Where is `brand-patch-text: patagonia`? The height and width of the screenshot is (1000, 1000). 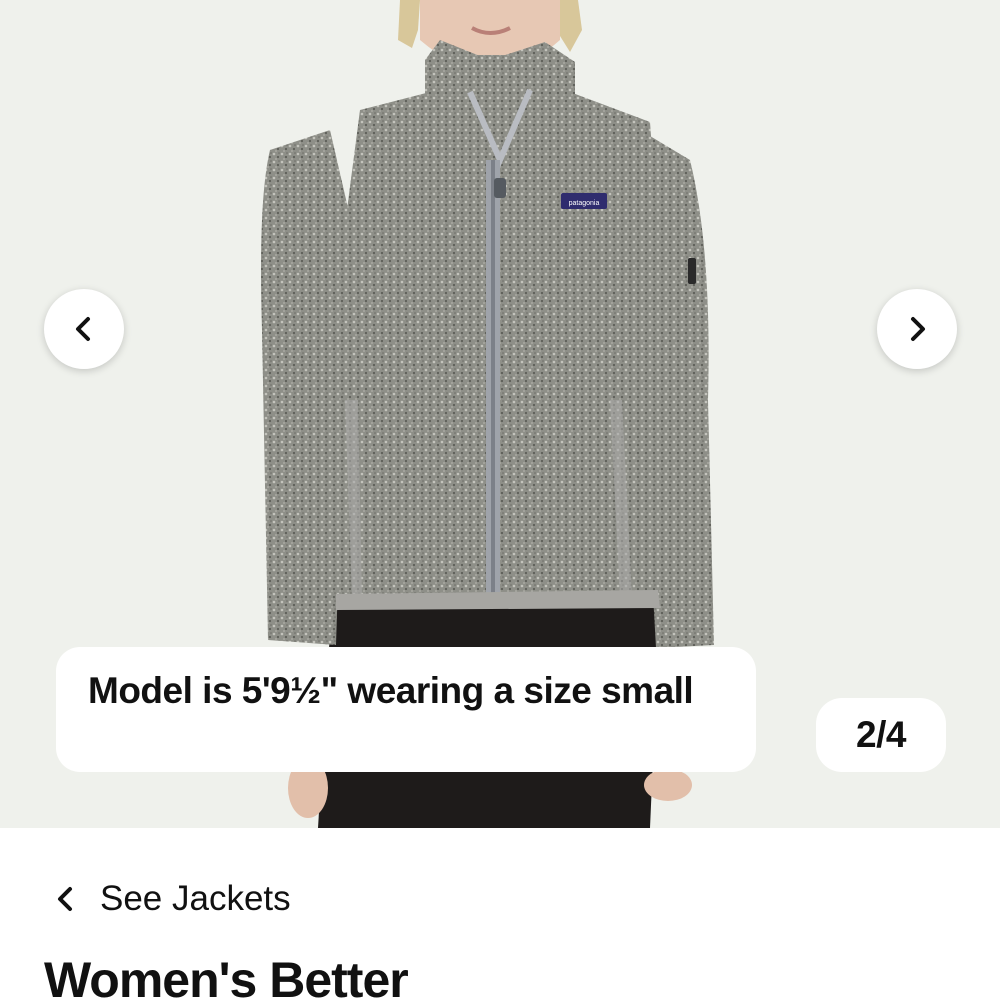
brand-patch-text: patagonia is located at coordinates (584, 203).